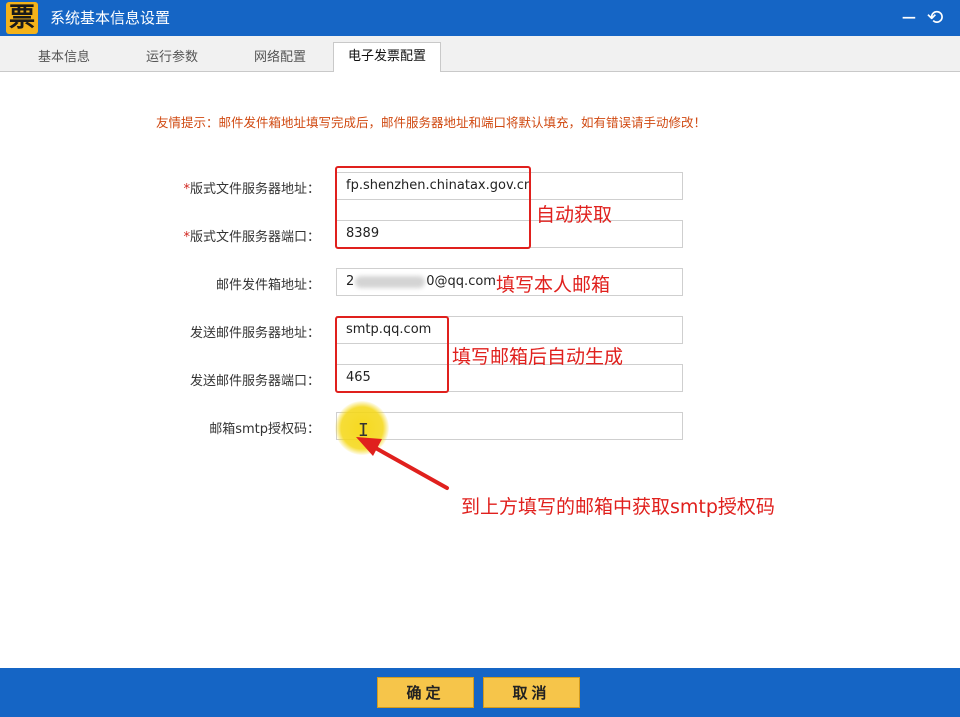  What do you see at coordinates (531, 692) in the screenshot?
I see `cancel-button: 取消` at bounding box center [531, 692].